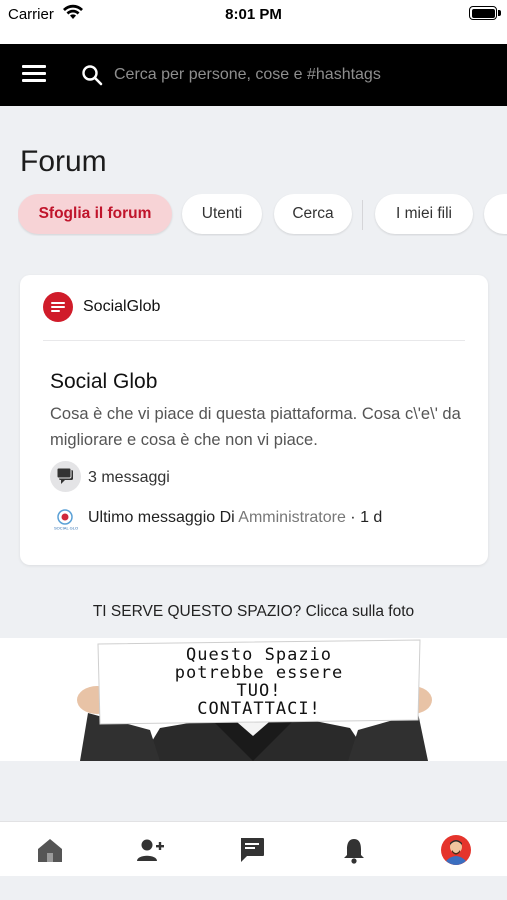 The image size is (507, 900). What do you see at coordinates (235, 517) in the screenshot?
I see `last-message-info: Ultimo messaggio Di Amministratore · 1 d` at bounding box center [235, 517].